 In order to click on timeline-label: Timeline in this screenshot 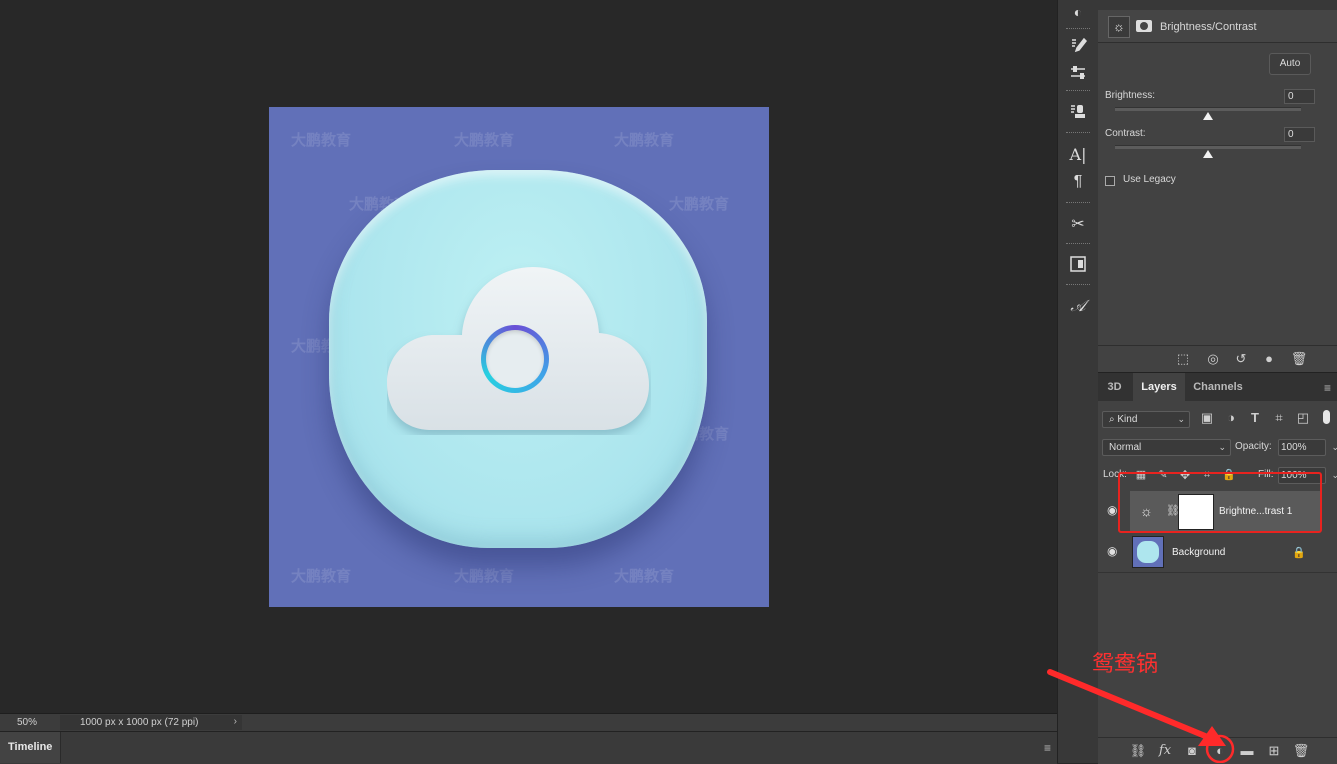, I will do `click(30, 747)`.